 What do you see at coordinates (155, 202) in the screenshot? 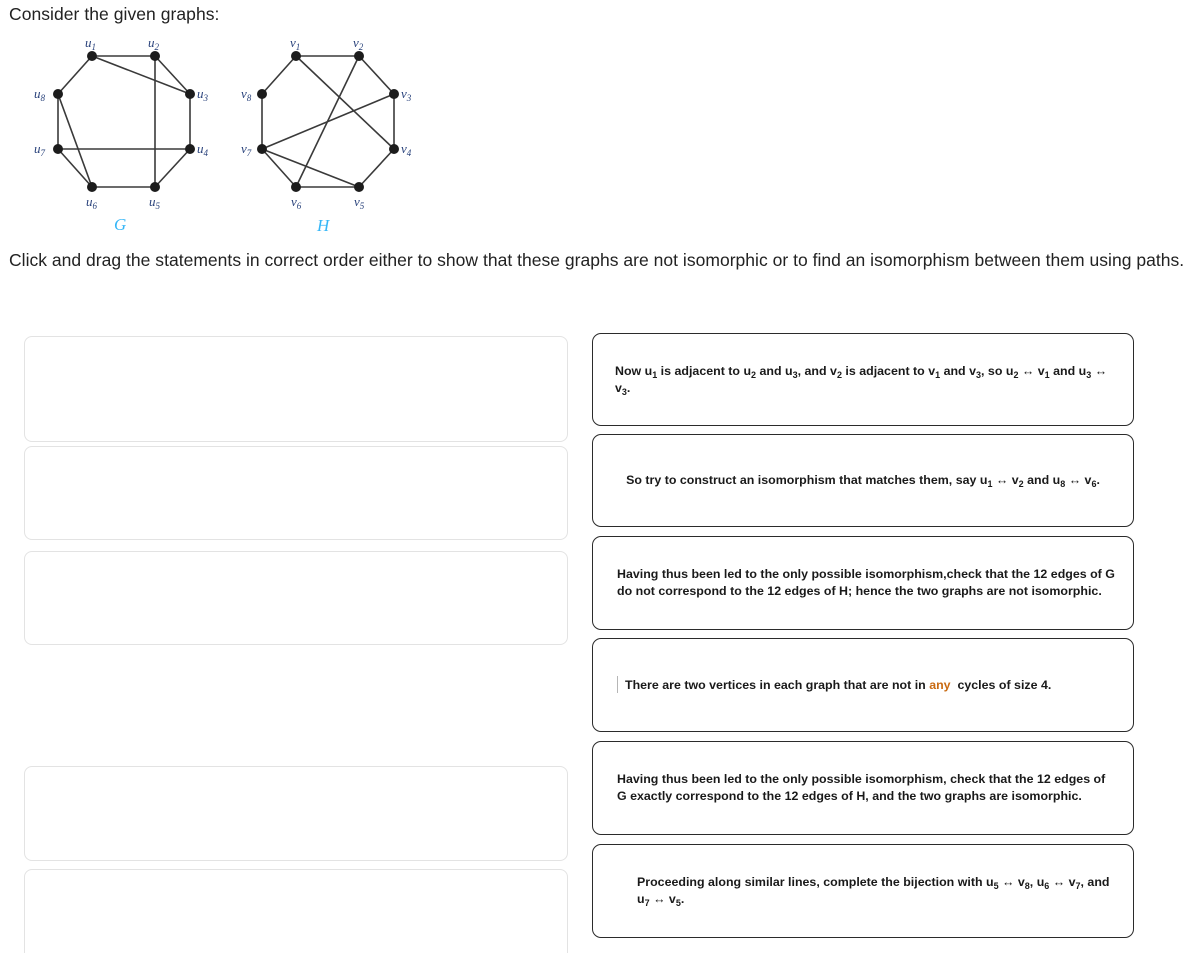
I see `svg-text: u5` at bounding box center [155, 202].